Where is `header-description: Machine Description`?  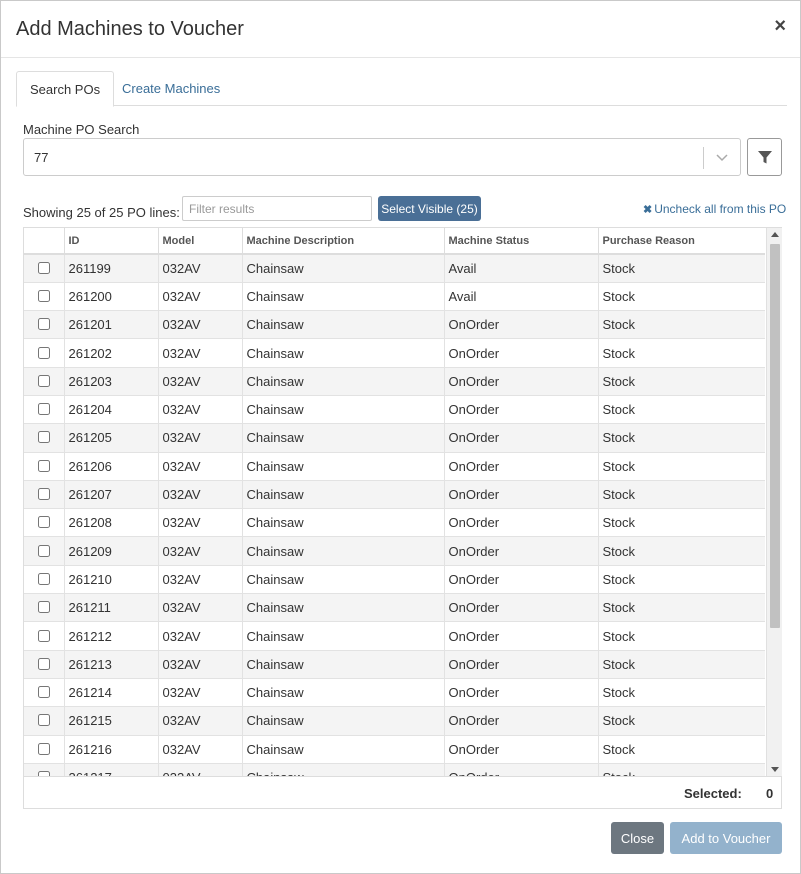 header-description: Machine Description is located at coordinates (343, 241).